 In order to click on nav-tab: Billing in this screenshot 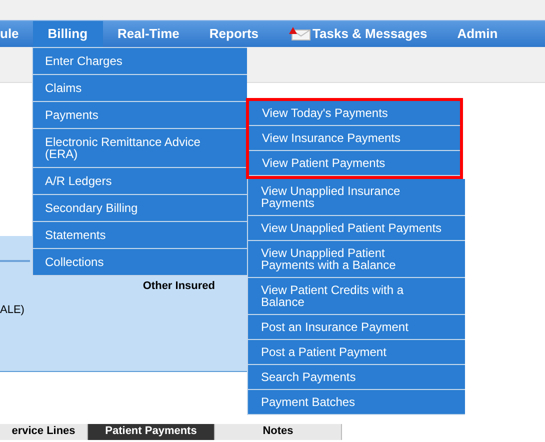, I will do `click(67, 34)`.